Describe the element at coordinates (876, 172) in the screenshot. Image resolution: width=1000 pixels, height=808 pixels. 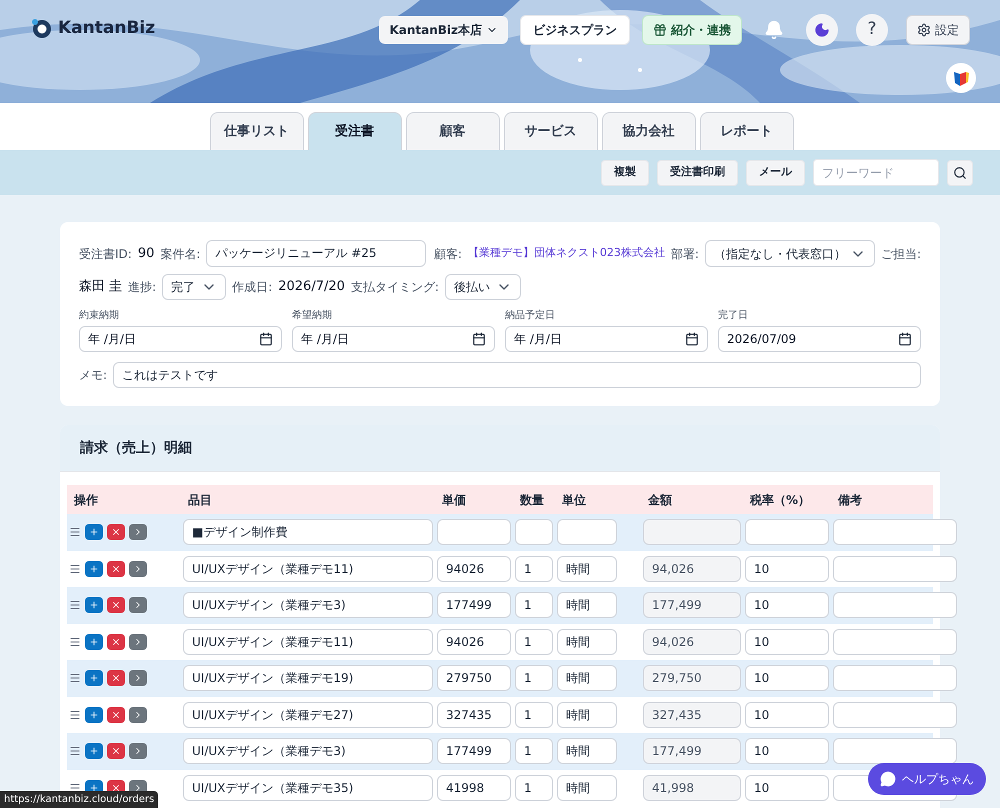
I see `search-field: フリーワード` at that location.